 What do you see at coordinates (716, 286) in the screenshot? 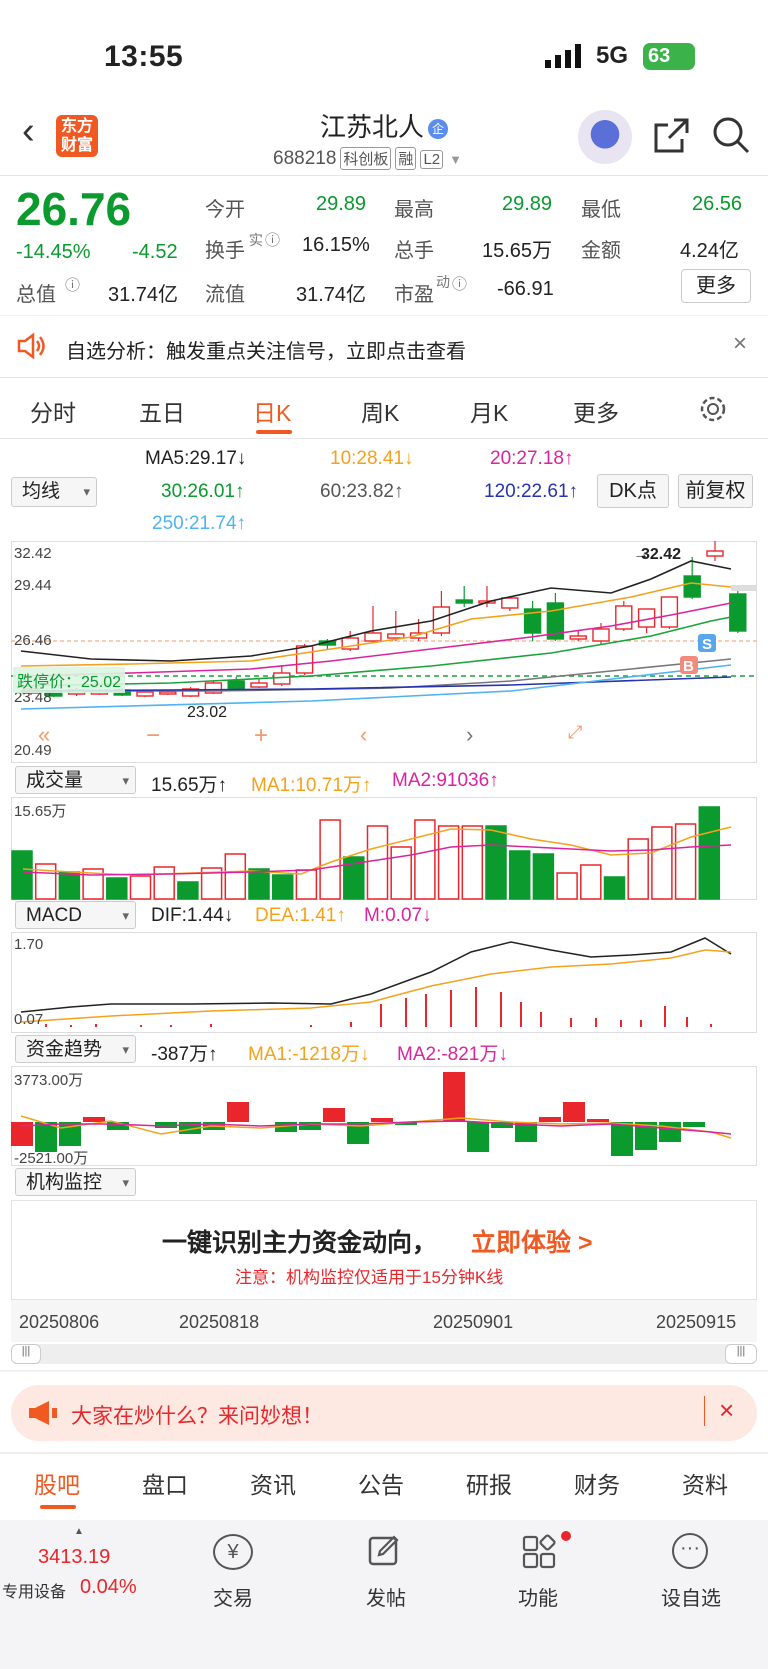
I see `more-button: 更多` at bounding box center [716, 286].